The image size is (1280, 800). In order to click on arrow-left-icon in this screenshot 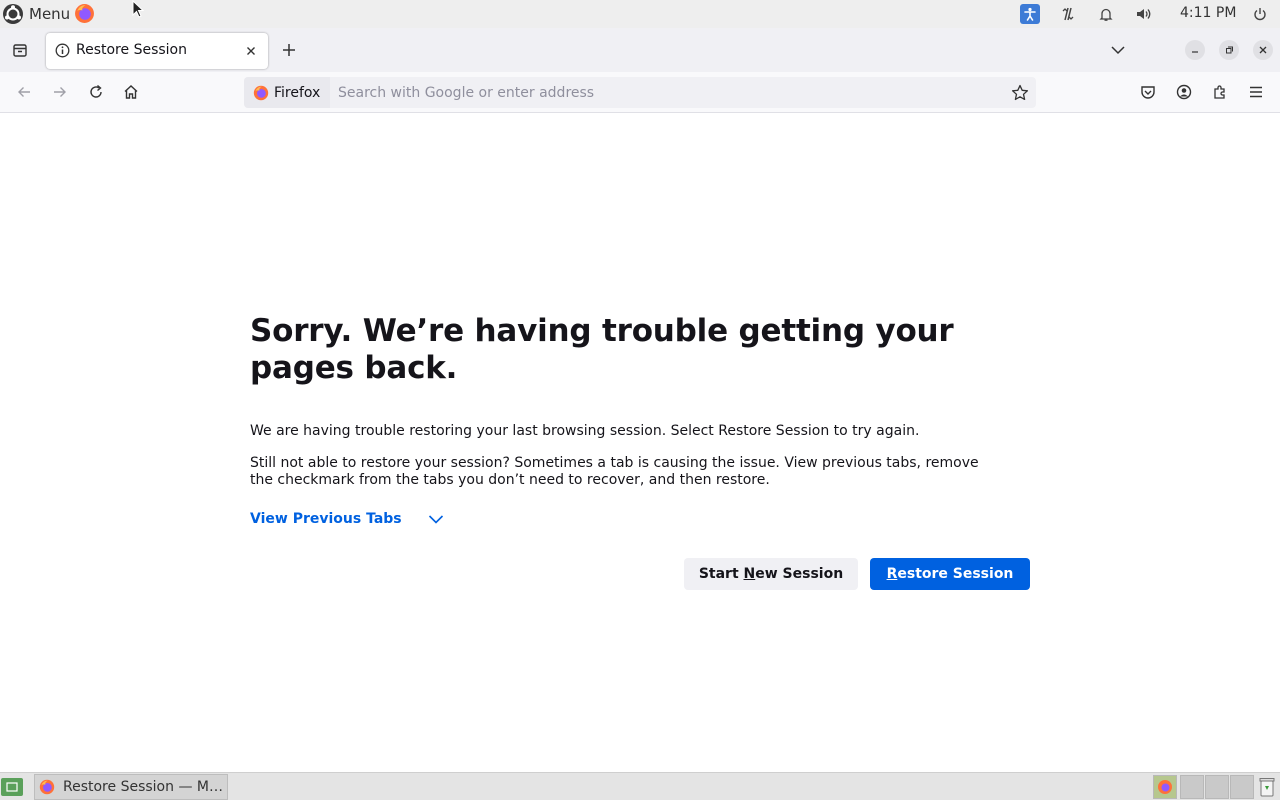, I will do `click(24, 92)`.